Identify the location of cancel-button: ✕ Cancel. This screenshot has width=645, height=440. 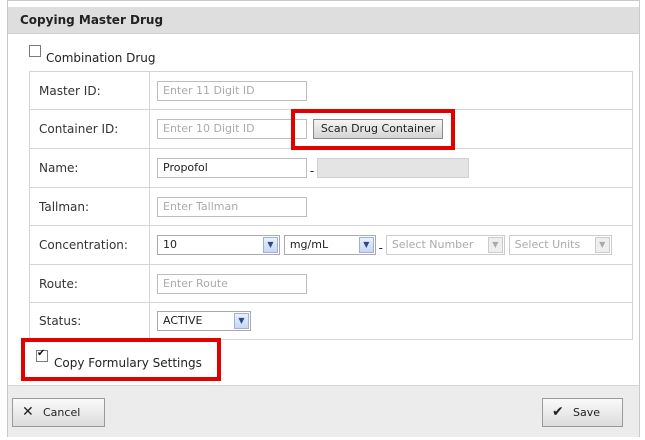
(58, 412).